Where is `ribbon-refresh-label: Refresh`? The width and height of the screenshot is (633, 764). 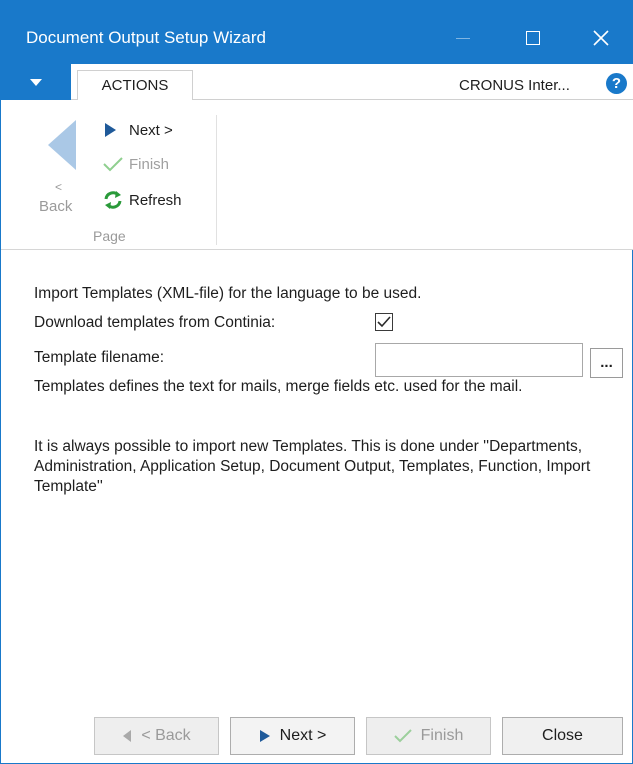
ribbon-refresh-label: Refresh is located at coordinates (155, 200).